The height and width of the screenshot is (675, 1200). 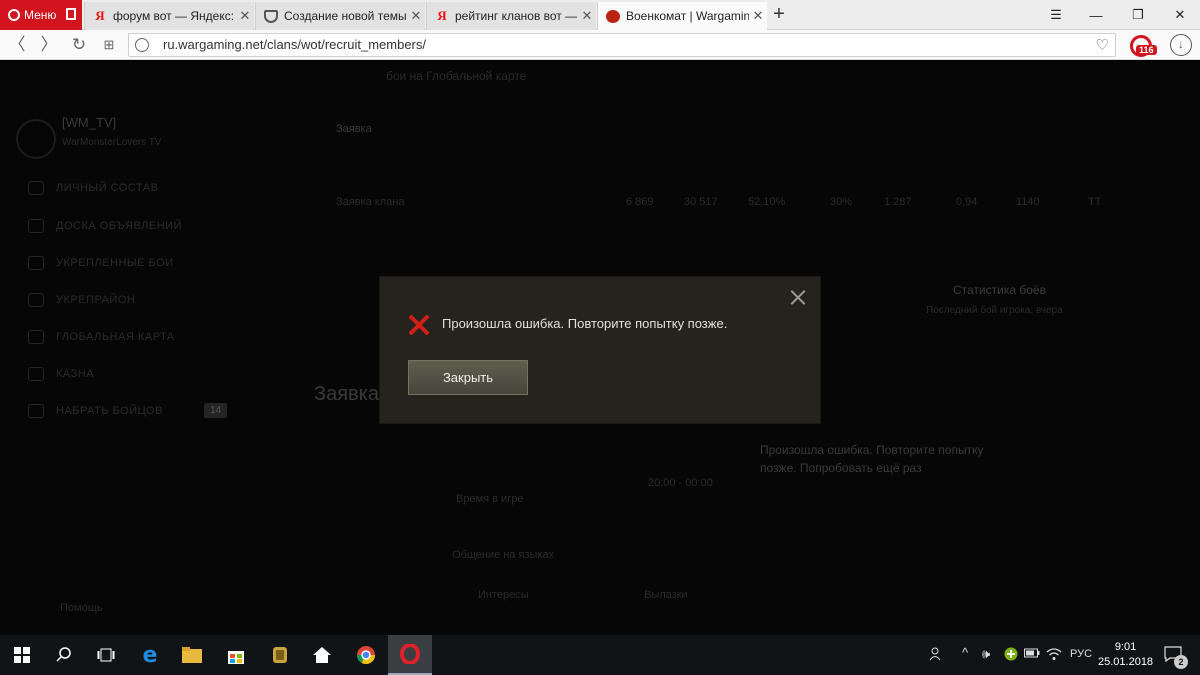 I want to click on clock-date: 25.01.2018, so click(x=1126, y=662).